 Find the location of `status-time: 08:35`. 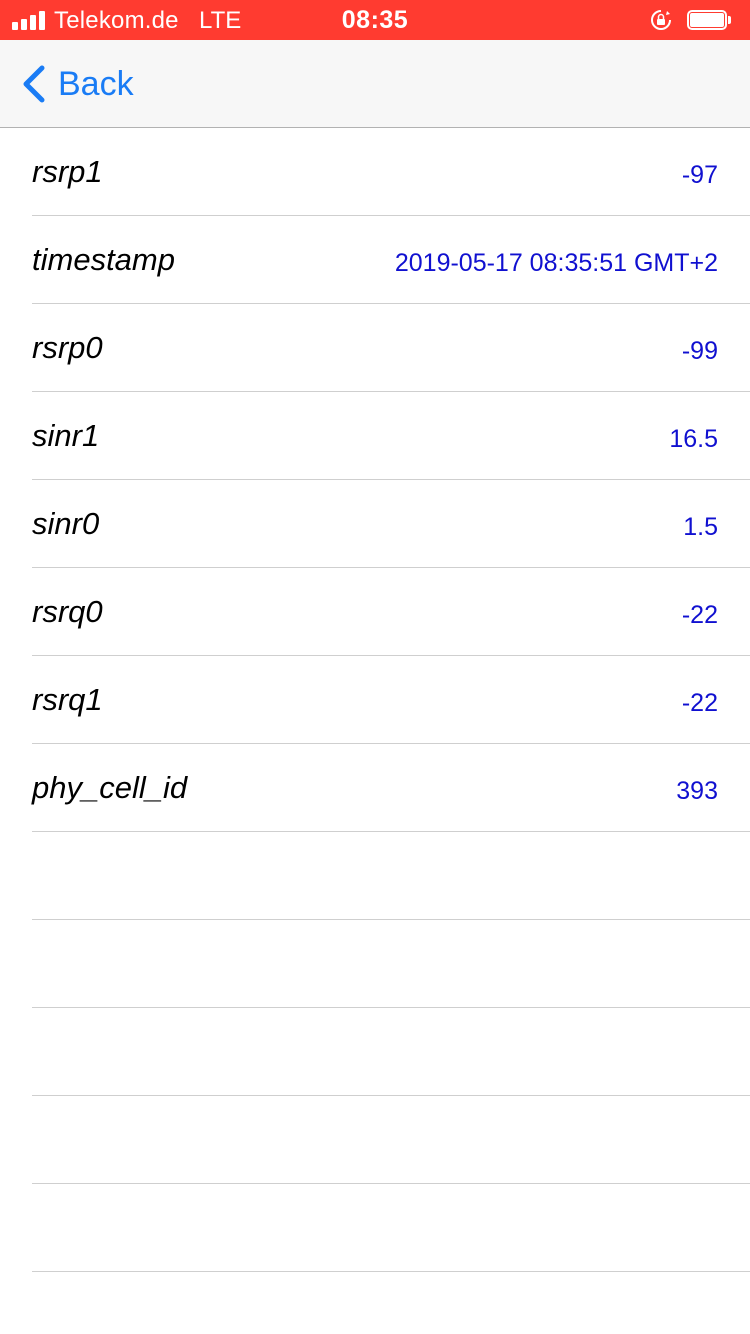

status-time: 08:35 is located at coordinates (375, 20).